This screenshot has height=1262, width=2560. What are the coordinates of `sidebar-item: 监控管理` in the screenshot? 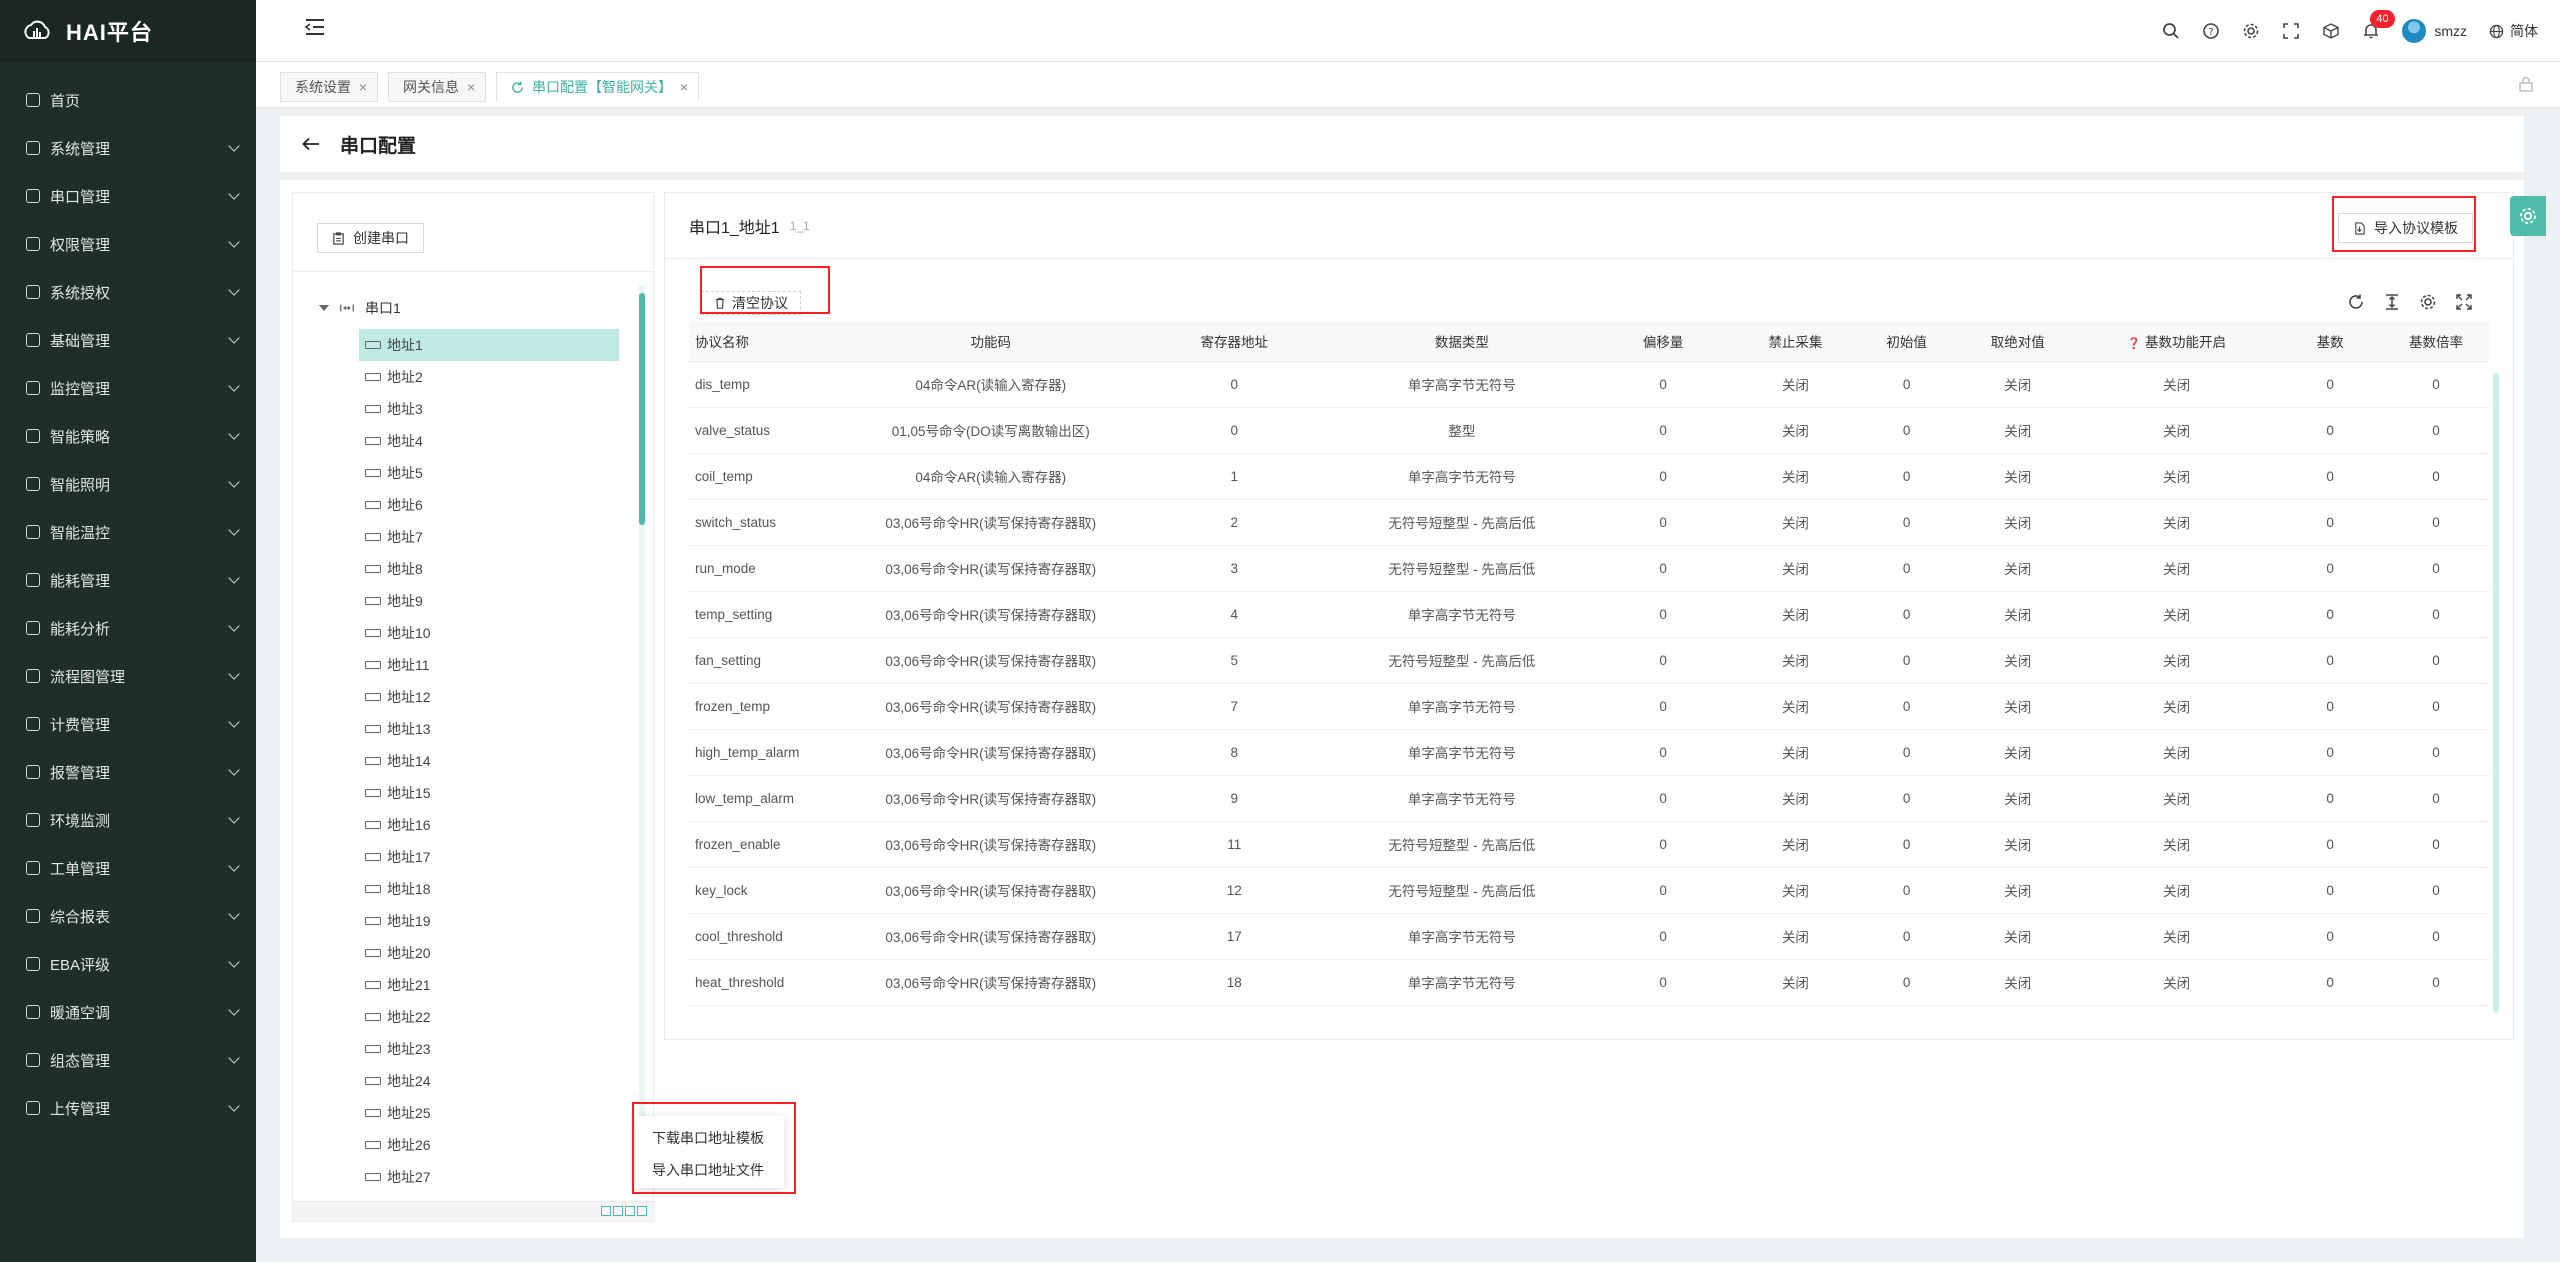 It's located at (128, 388).